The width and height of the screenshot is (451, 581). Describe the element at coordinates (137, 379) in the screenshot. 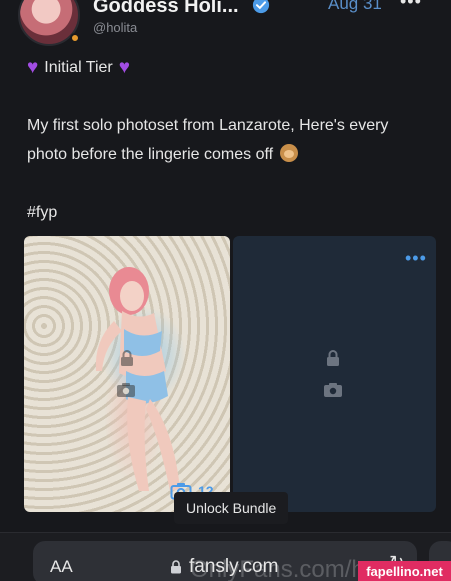

I see `preview-photo` at that location.